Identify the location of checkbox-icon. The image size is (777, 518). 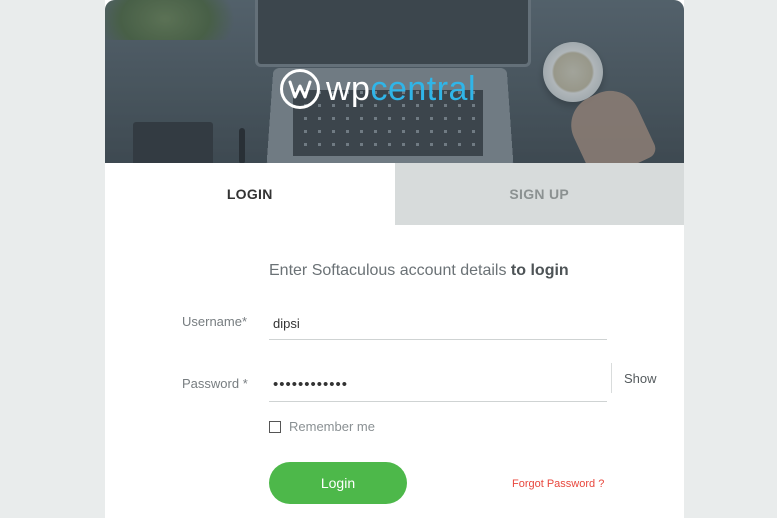
(275, 426).